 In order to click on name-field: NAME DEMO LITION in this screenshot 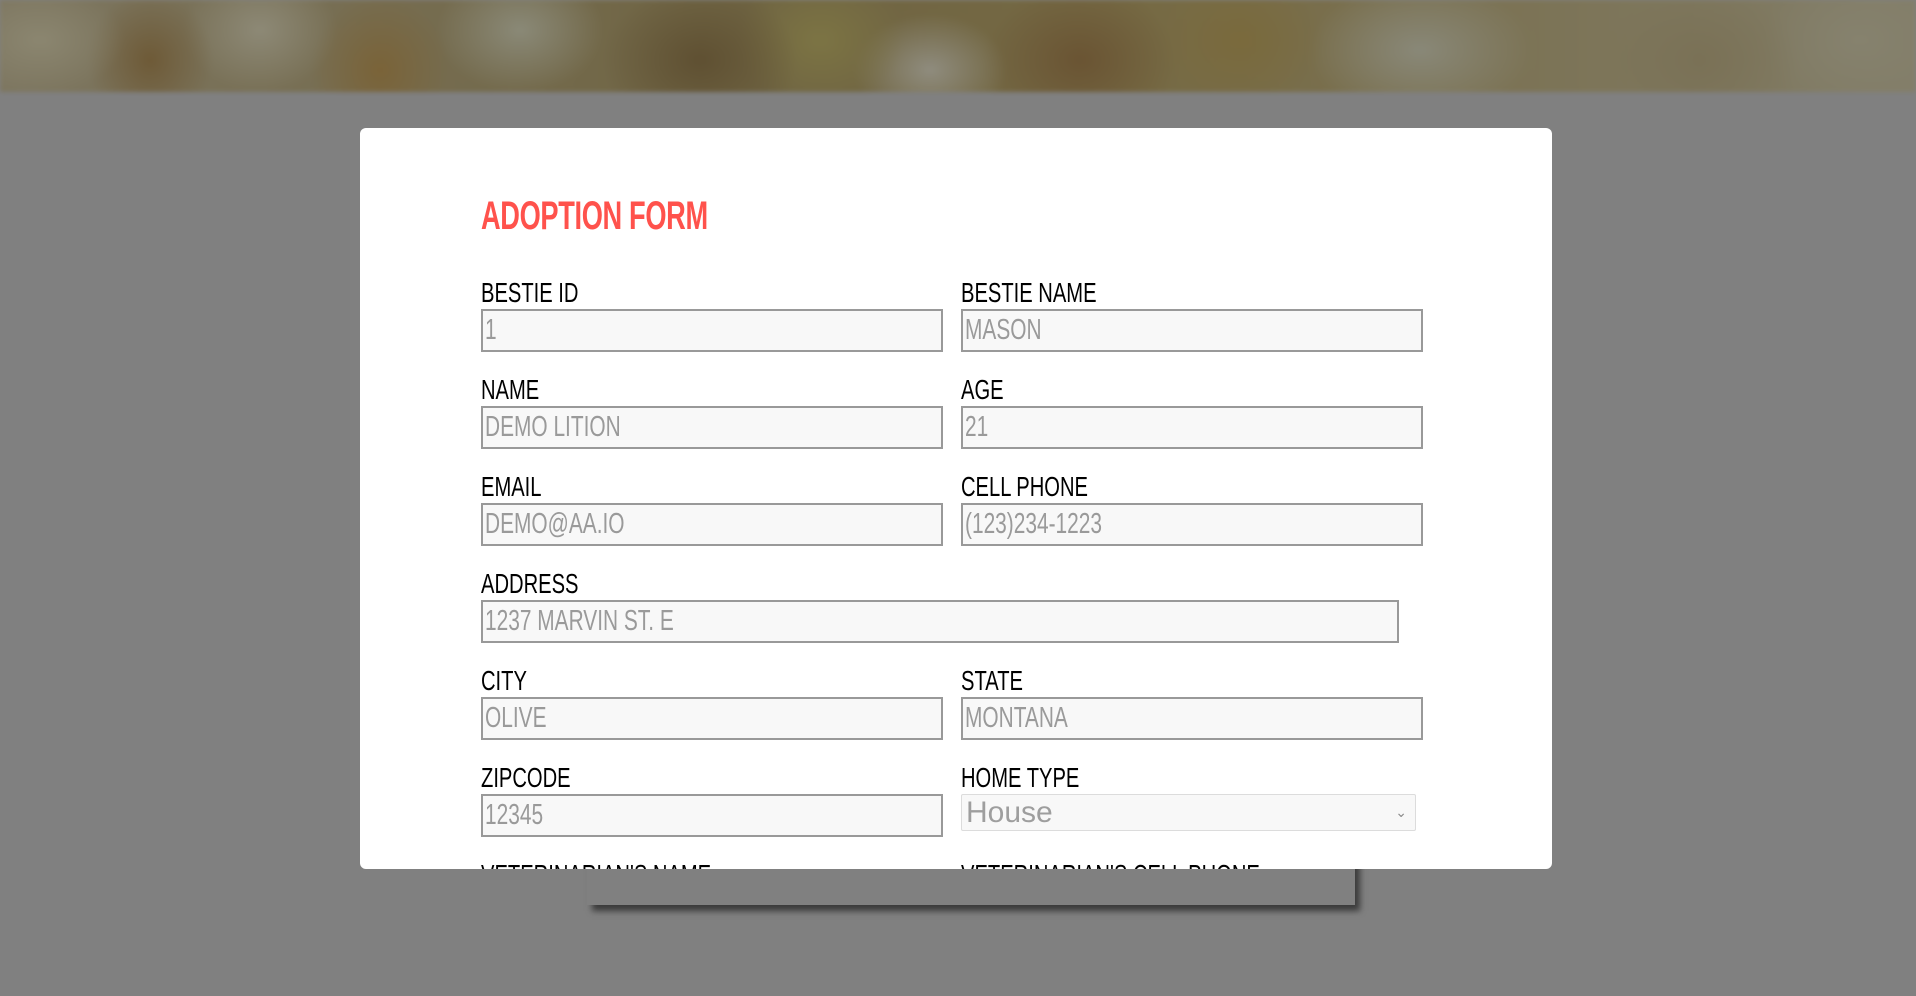, I will do `click(712, 411)`.